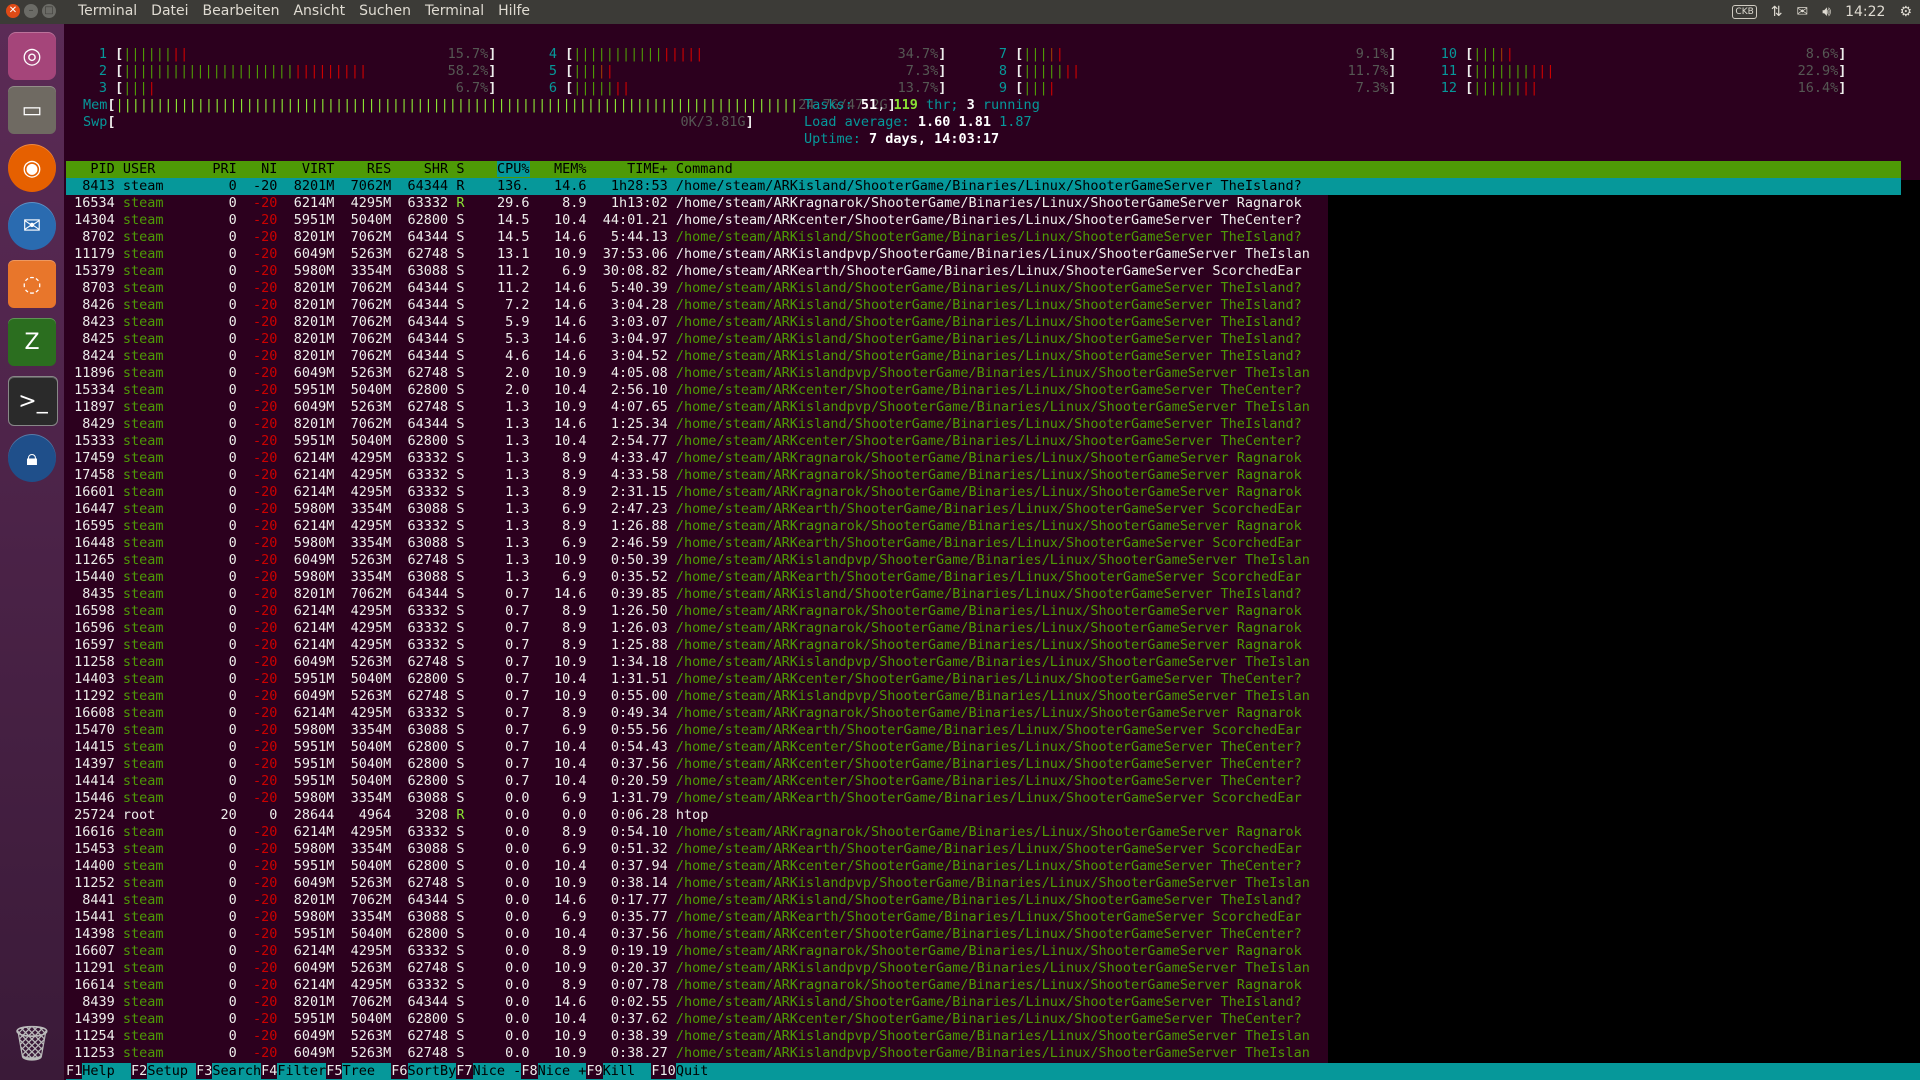 Image resolution: width=1920 pixels, height=1080 pixels. I want to click on column-header-time: TIME+, so click(647, 169).